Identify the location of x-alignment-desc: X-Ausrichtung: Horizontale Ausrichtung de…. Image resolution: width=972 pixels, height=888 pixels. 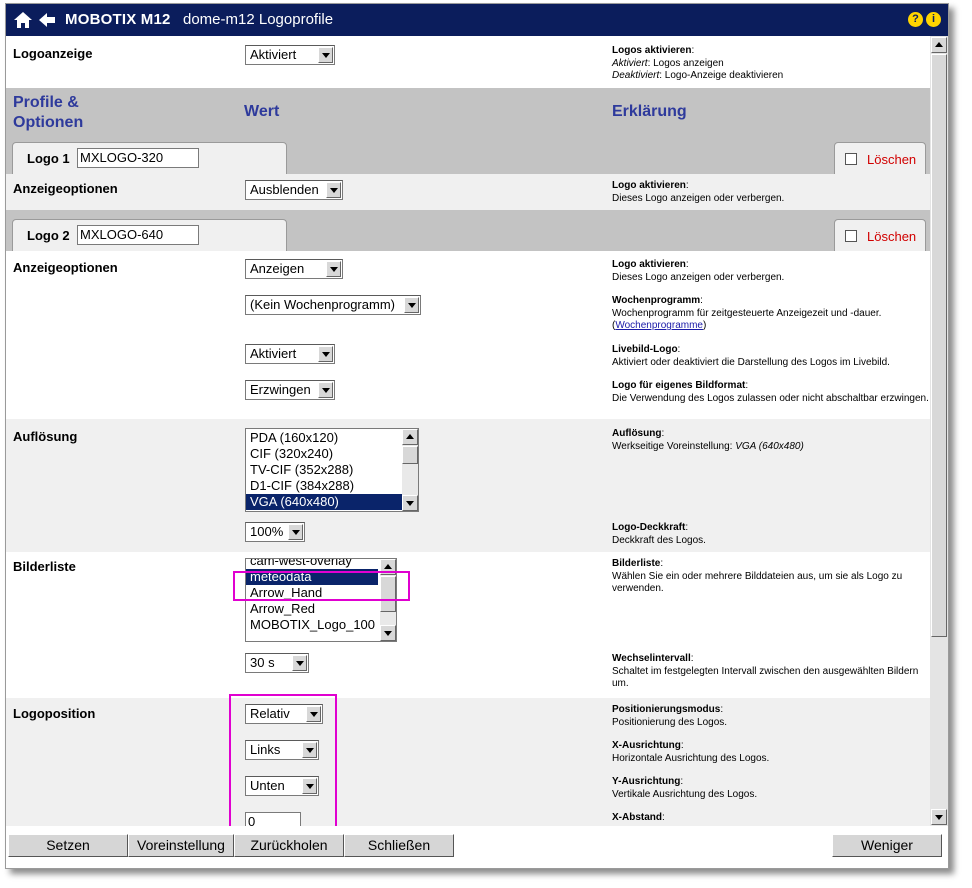
(691, 752).